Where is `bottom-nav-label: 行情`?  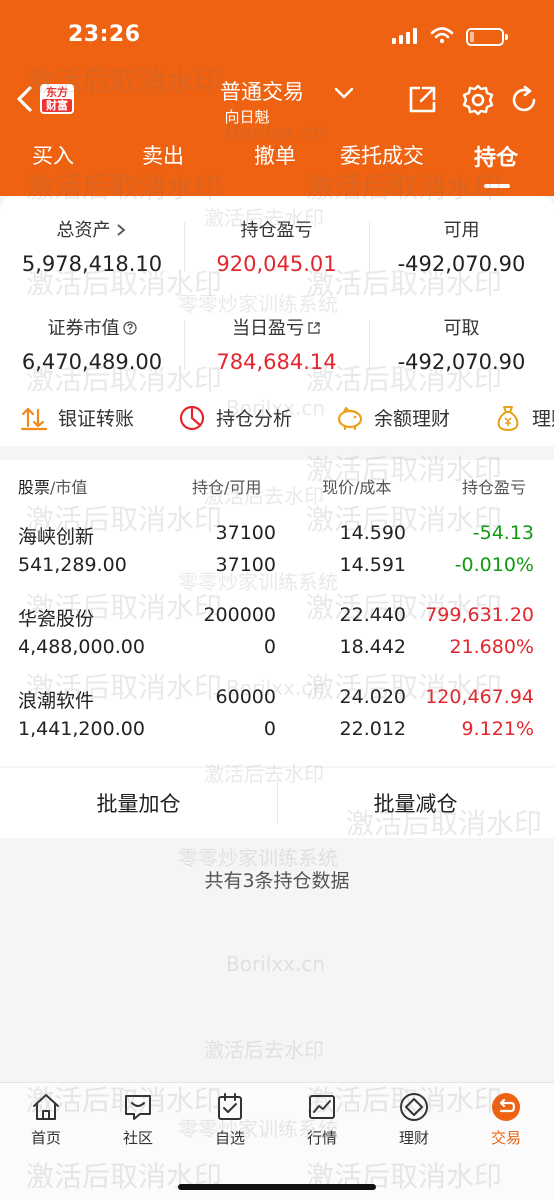 bottom-nav-label: 行情 is located at coordinates (321, 1138).